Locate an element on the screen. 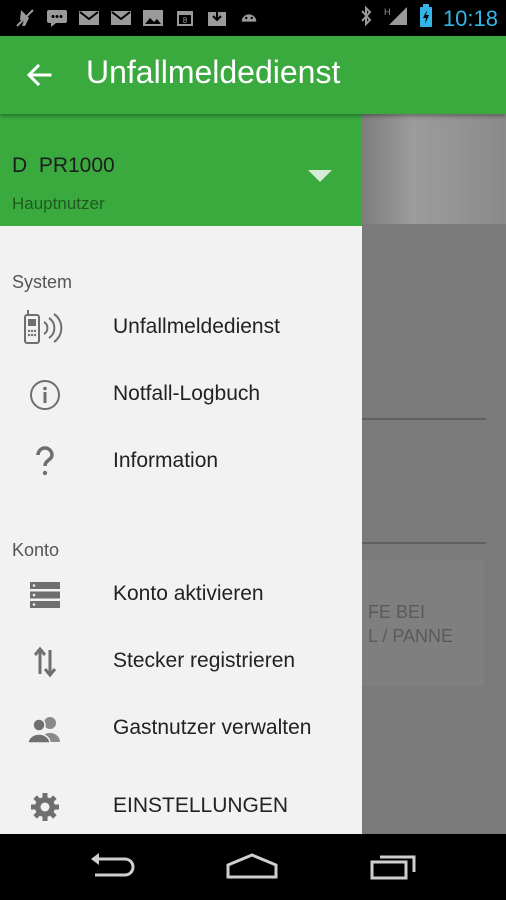 This screenshot has height=900, width=506. menu-item-information: Information is located at coordinates (181, 462).